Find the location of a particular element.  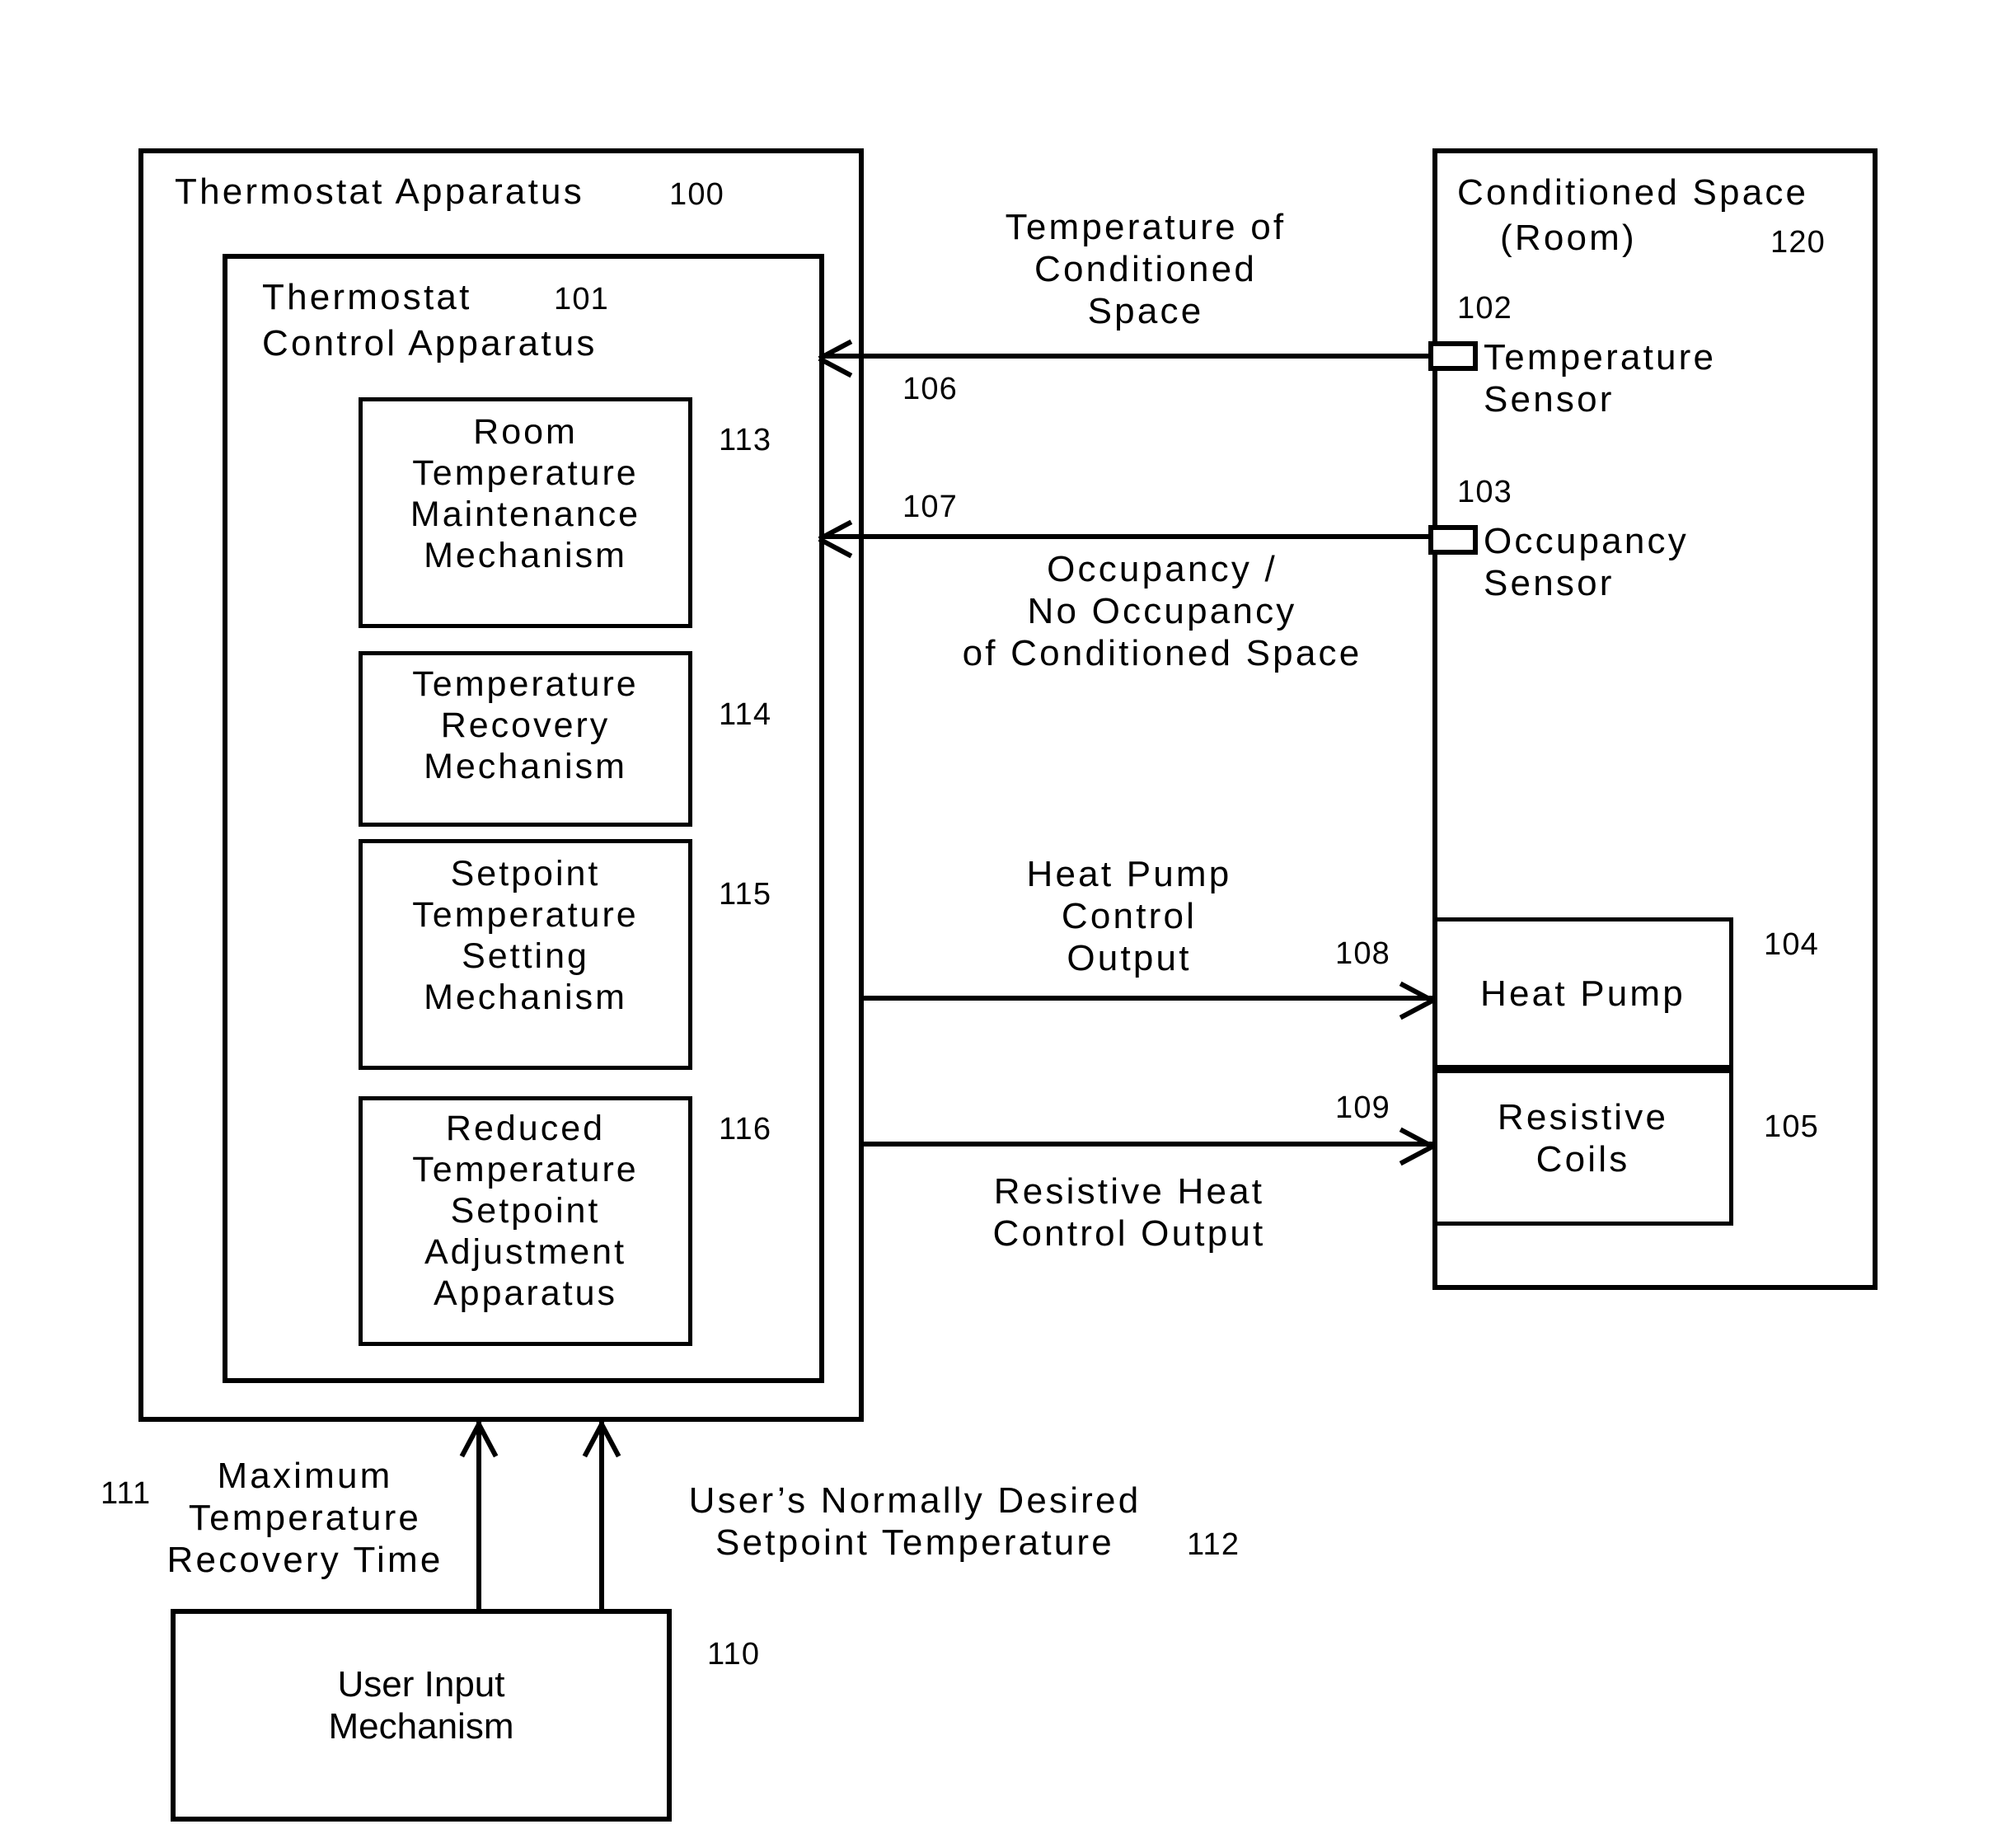

signal-112-line is located at coordinates (601, 1516).